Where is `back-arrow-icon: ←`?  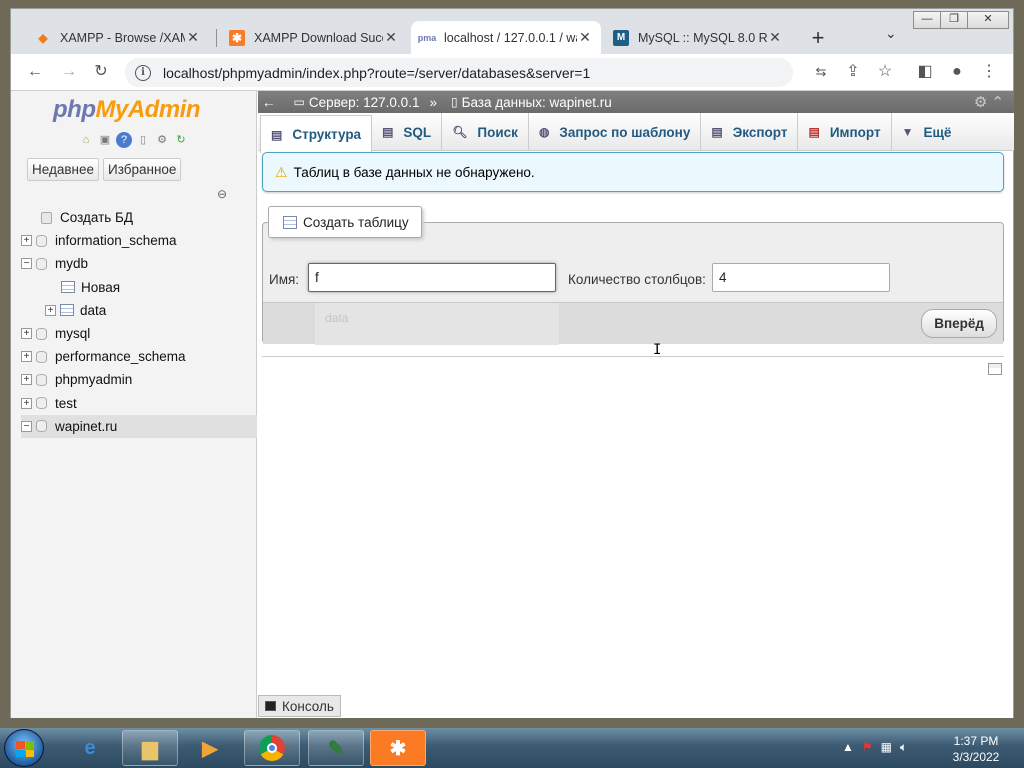
back-arrow-icon: ← is located at coordinates (35, 72).